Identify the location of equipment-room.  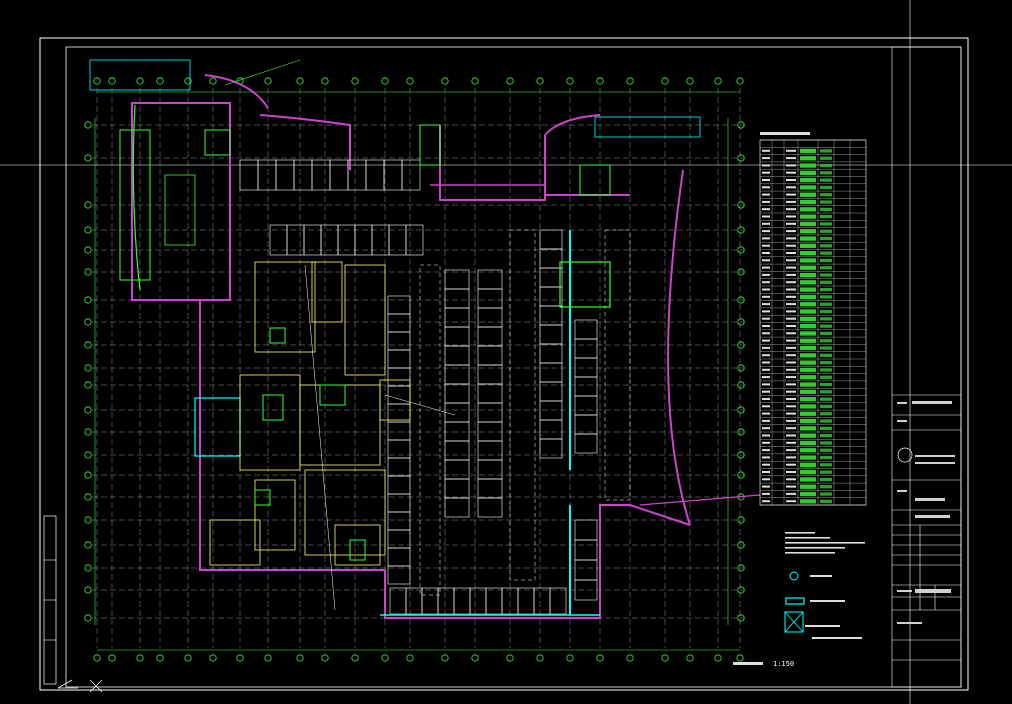
(270, 422).